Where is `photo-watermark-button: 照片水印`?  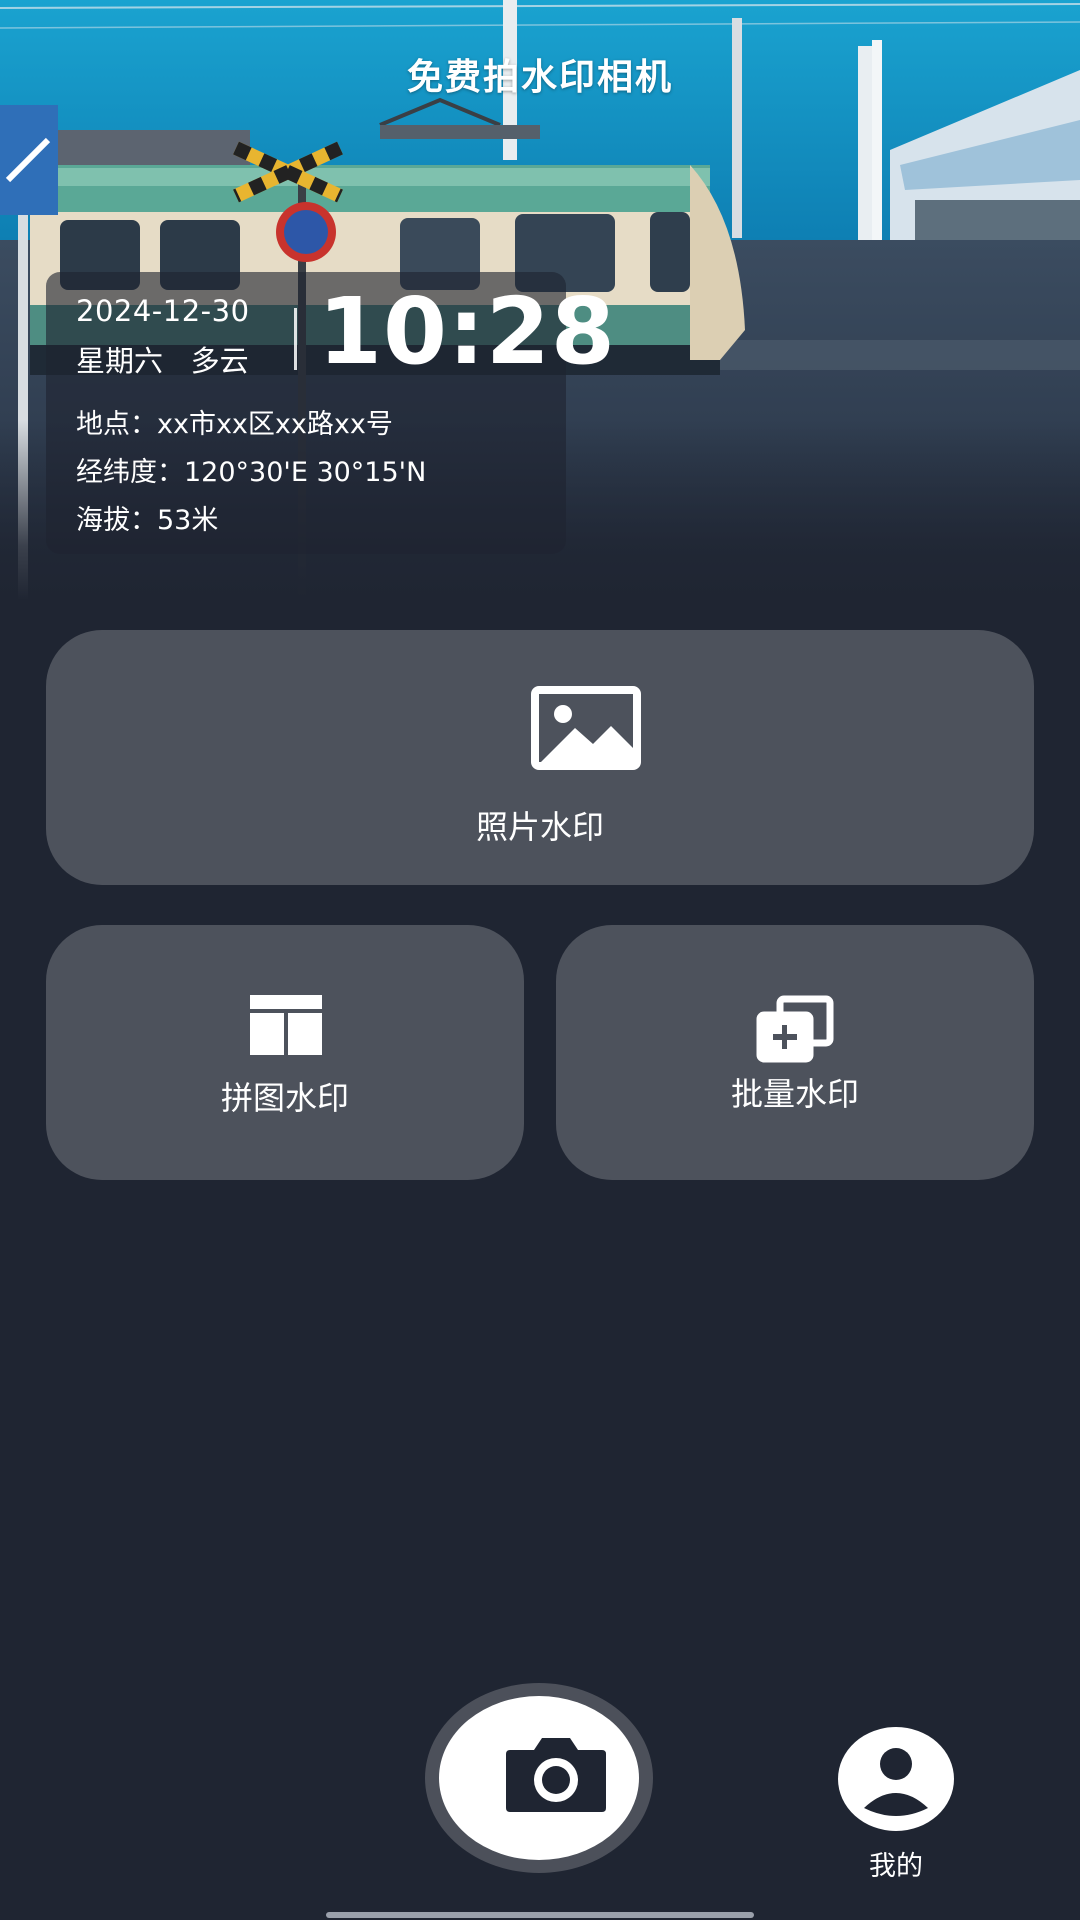
photo-watermark-button: 照片水印 is located at coordinates (540, 757).